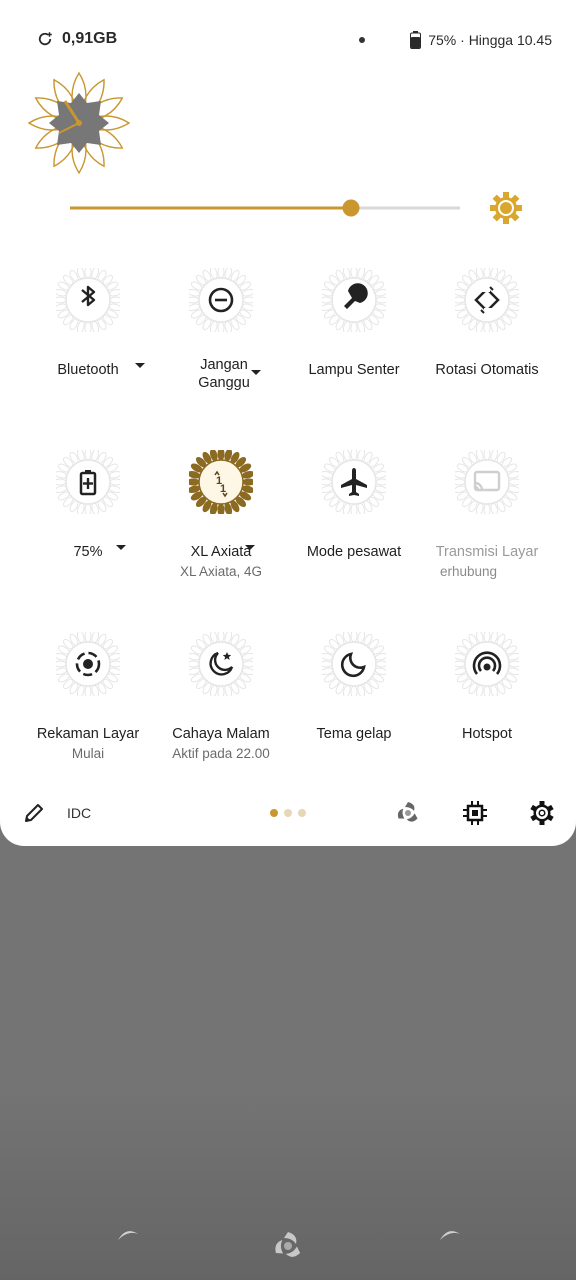 This screenshot has width=576, height=1280. What do you see at coordinates (45, 39) in the screenshot?
I see `refresh-plus-icon` at bounding box center [45, 39].